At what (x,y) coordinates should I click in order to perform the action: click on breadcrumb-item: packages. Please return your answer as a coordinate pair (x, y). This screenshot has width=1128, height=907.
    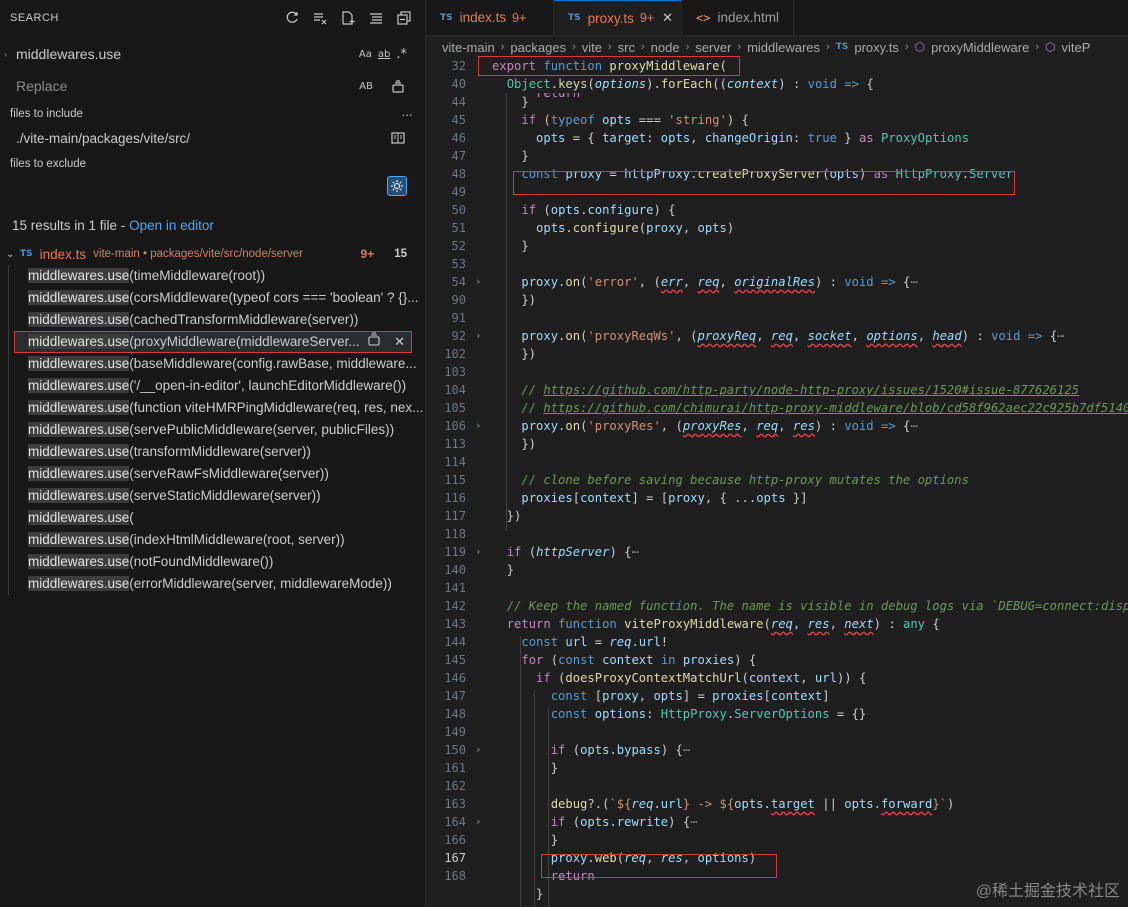
    Looking at the image, I should click on (538, 47).